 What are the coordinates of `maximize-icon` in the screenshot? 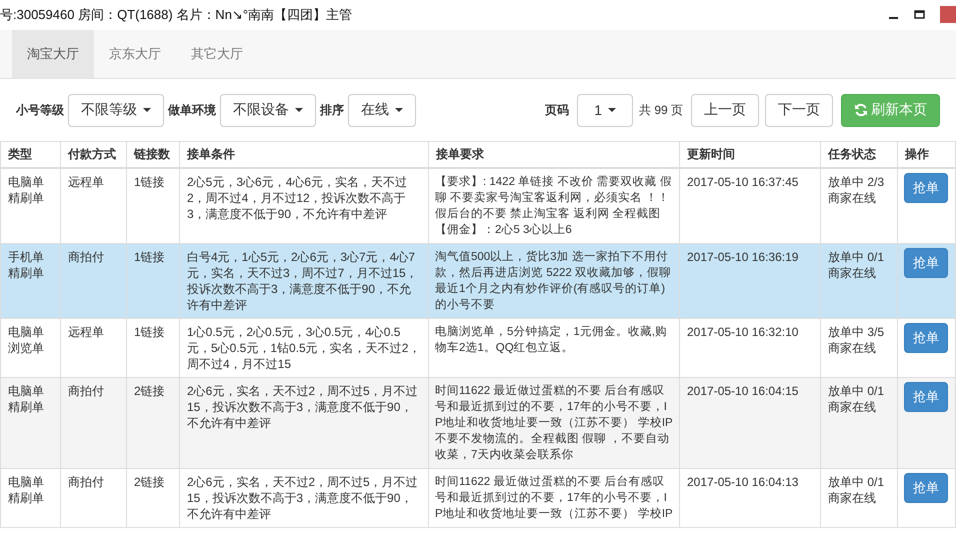 It's located at (920, 15).